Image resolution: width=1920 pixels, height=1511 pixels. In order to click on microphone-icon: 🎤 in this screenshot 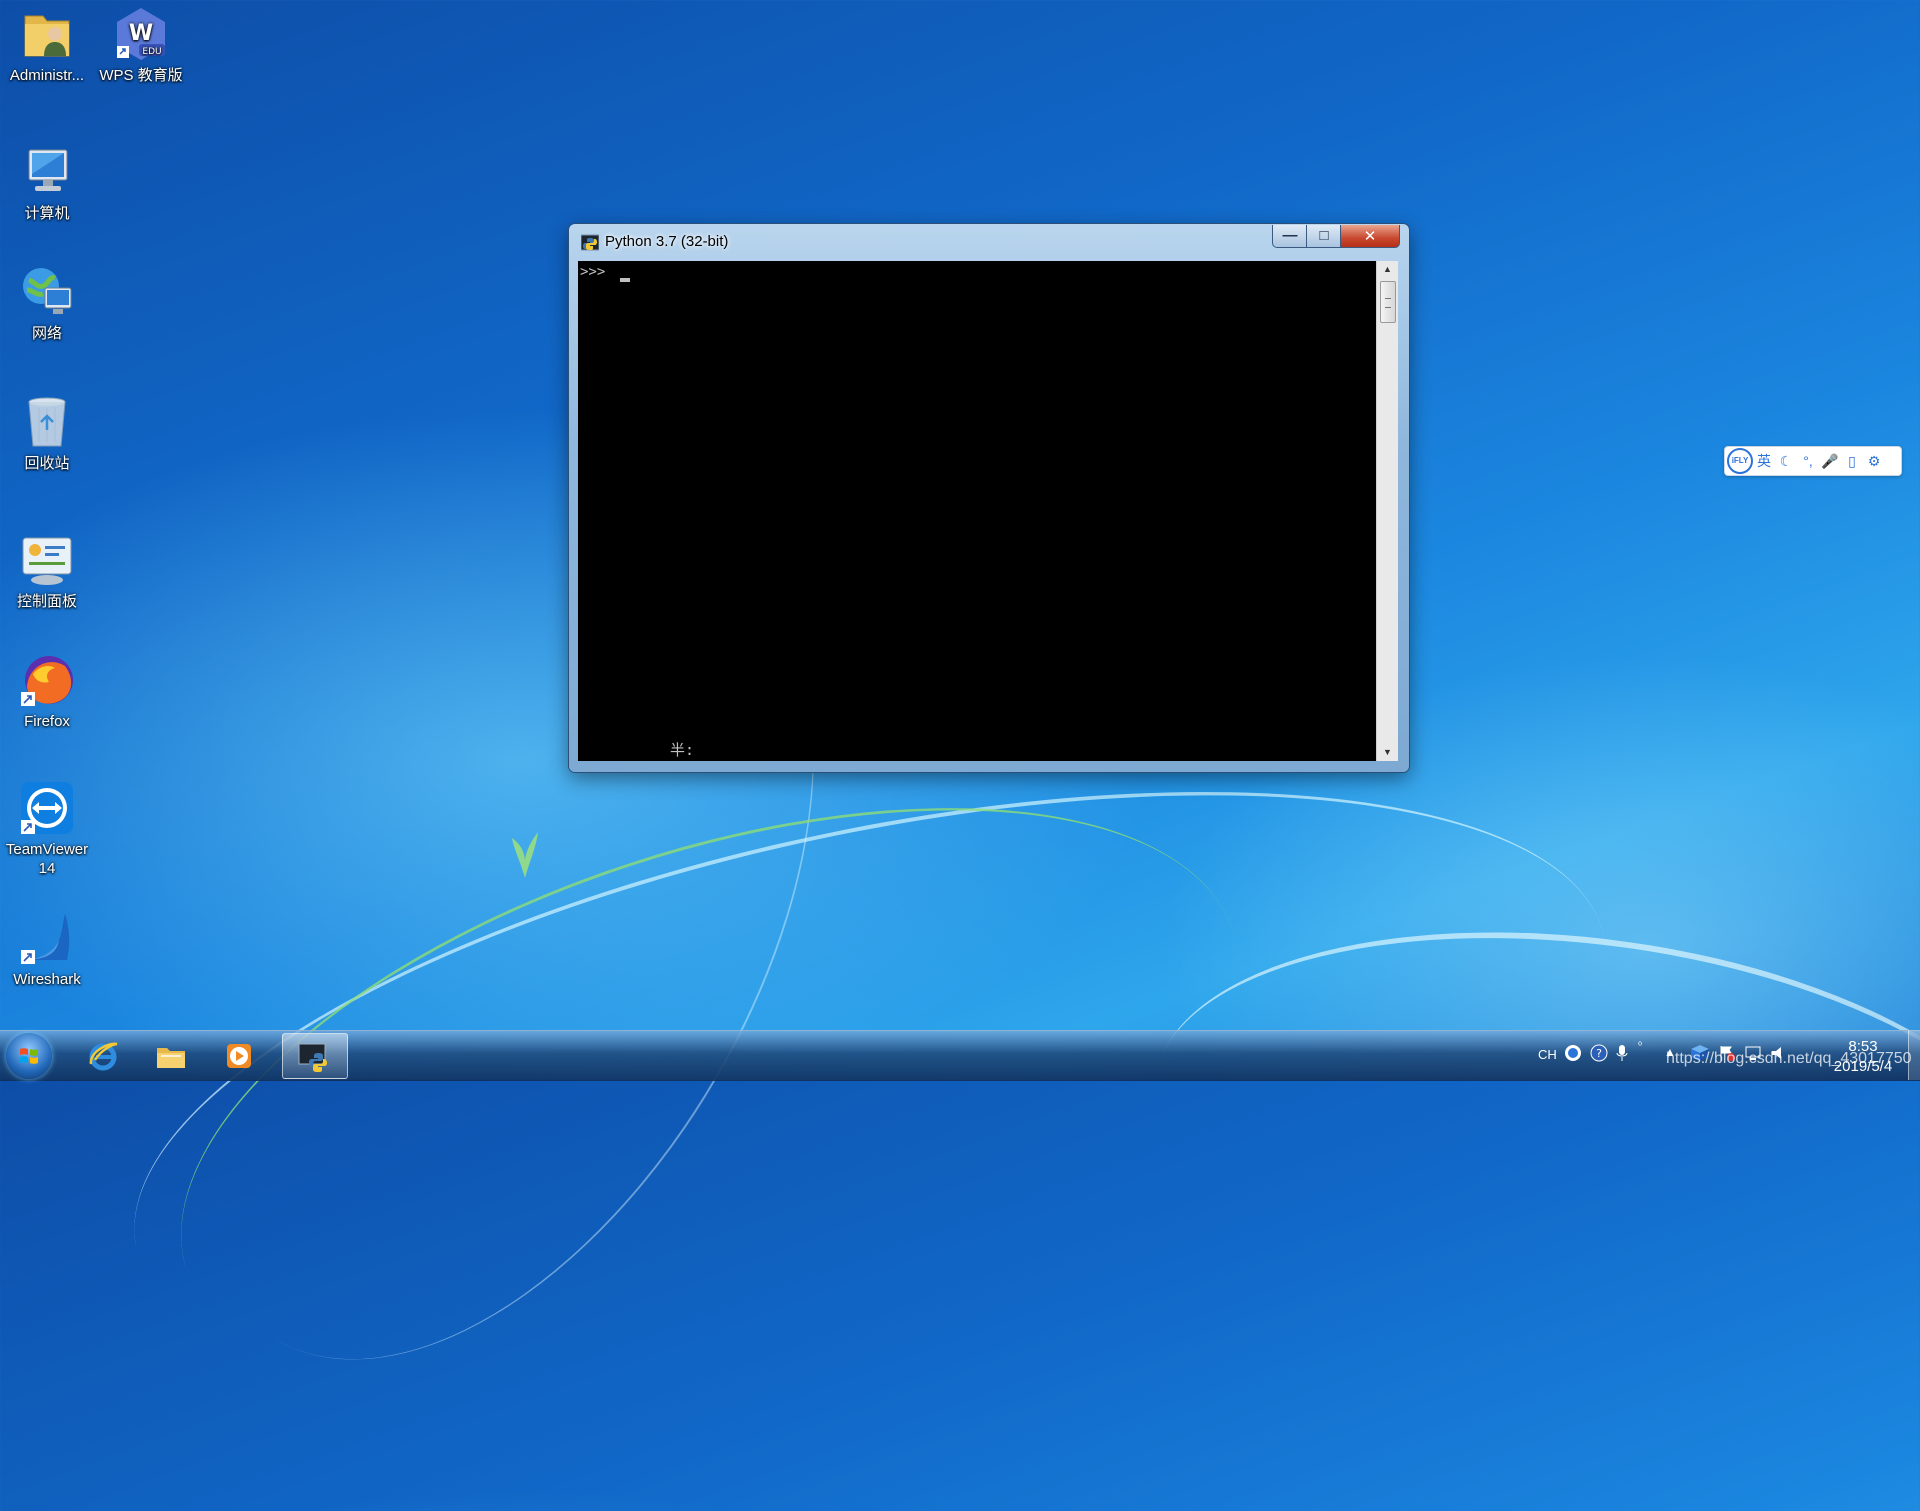, I will do `click(1830, 461)`.